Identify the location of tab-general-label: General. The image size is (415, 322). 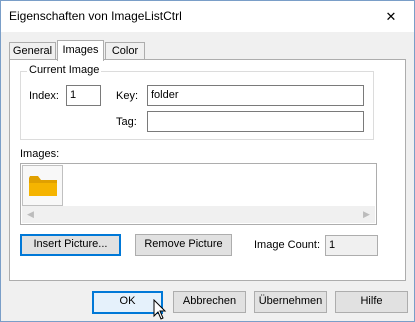
(32, 51).